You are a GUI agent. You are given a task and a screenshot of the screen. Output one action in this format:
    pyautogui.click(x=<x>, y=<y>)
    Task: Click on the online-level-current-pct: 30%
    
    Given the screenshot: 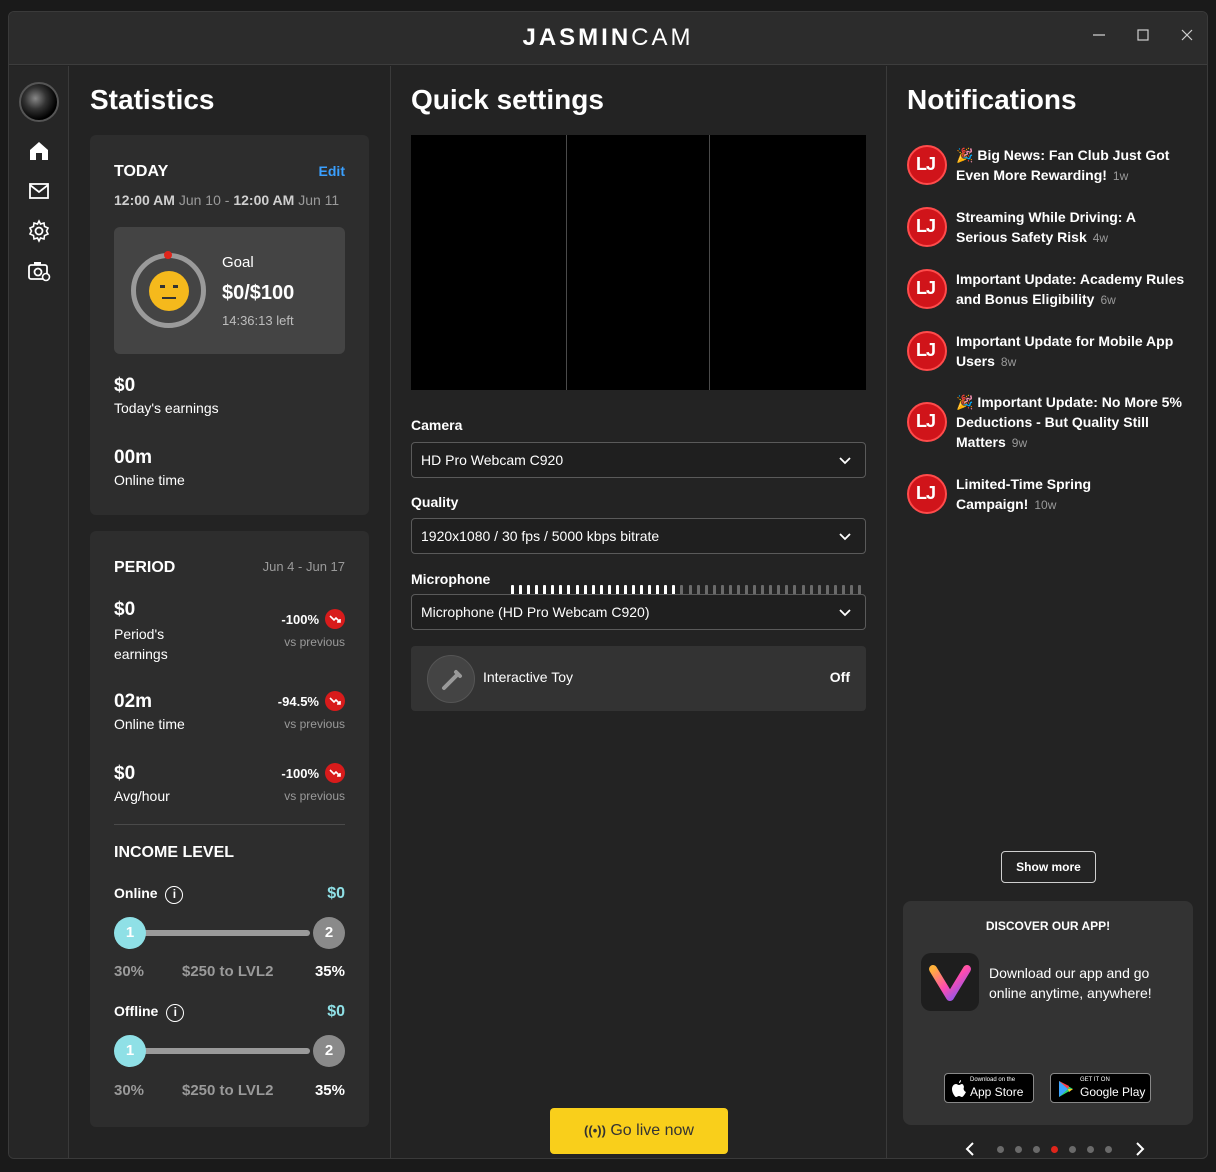 What is the action you would take?
    pyautogui.click(x=129, y=971)
    